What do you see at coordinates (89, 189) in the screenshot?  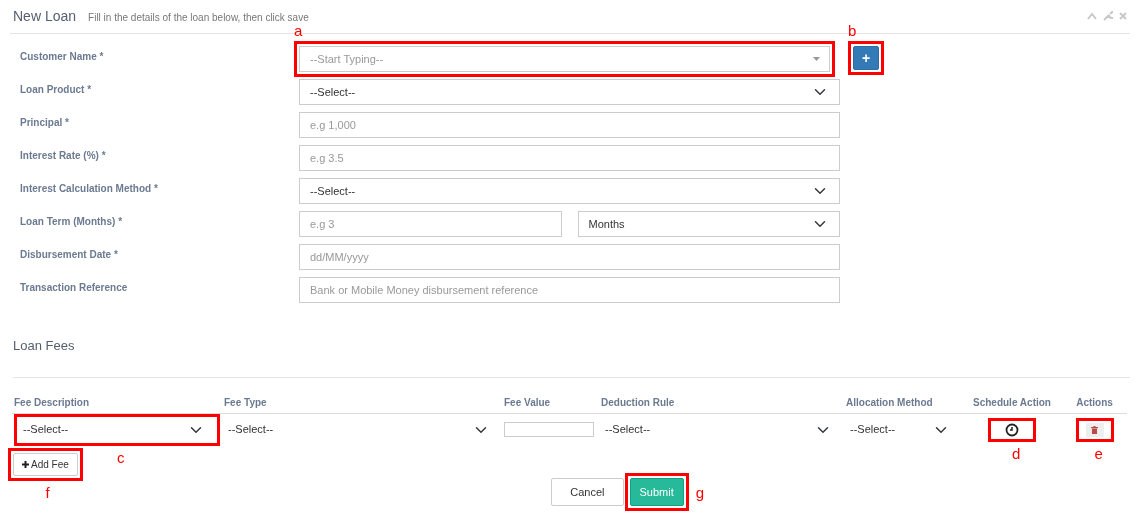 I see `field-label: Interest Calculation Method *` at bounding box center [89, 189].